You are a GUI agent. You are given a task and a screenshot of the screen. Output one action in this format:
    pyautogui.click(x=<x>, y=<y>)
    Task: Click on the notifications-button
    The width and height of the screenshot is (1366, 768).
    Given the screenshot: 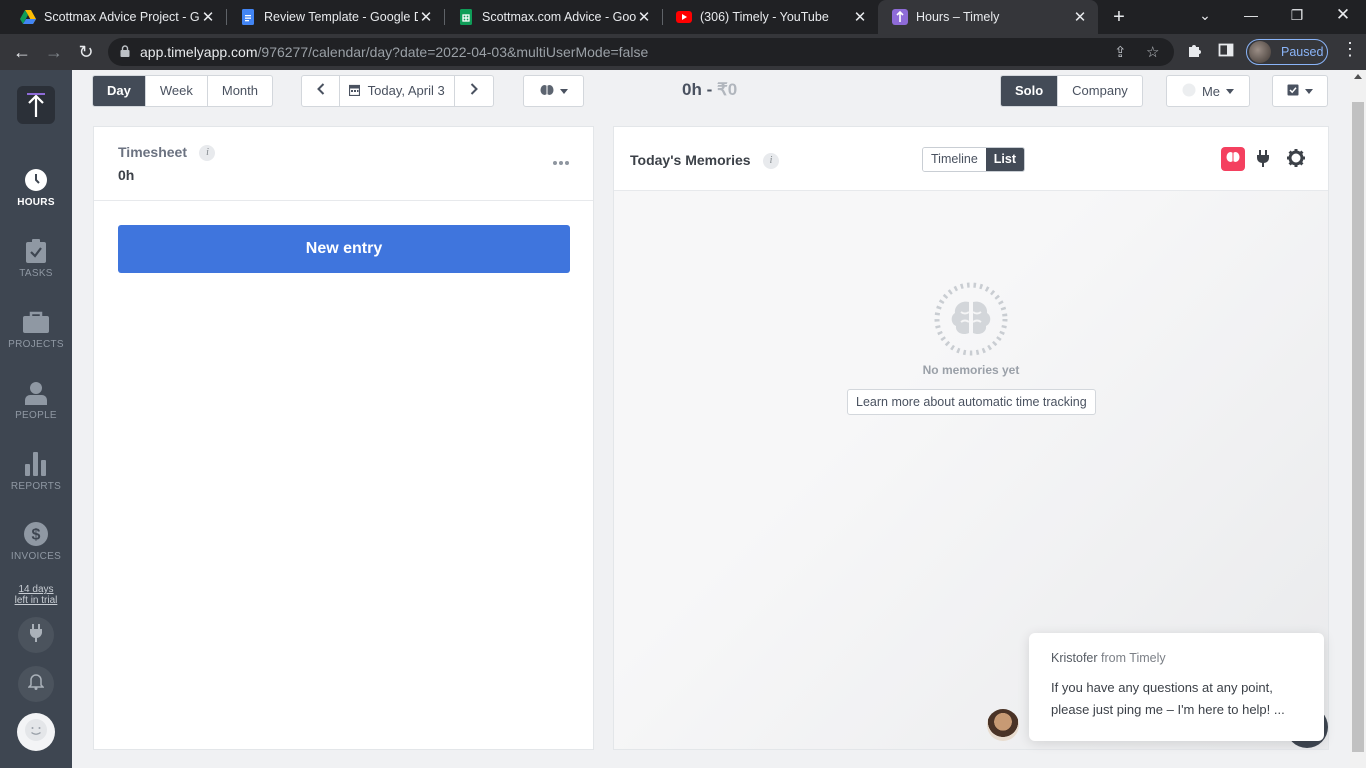 What is the action you would take?
    pyautogui.click(x=36, y=684)
    